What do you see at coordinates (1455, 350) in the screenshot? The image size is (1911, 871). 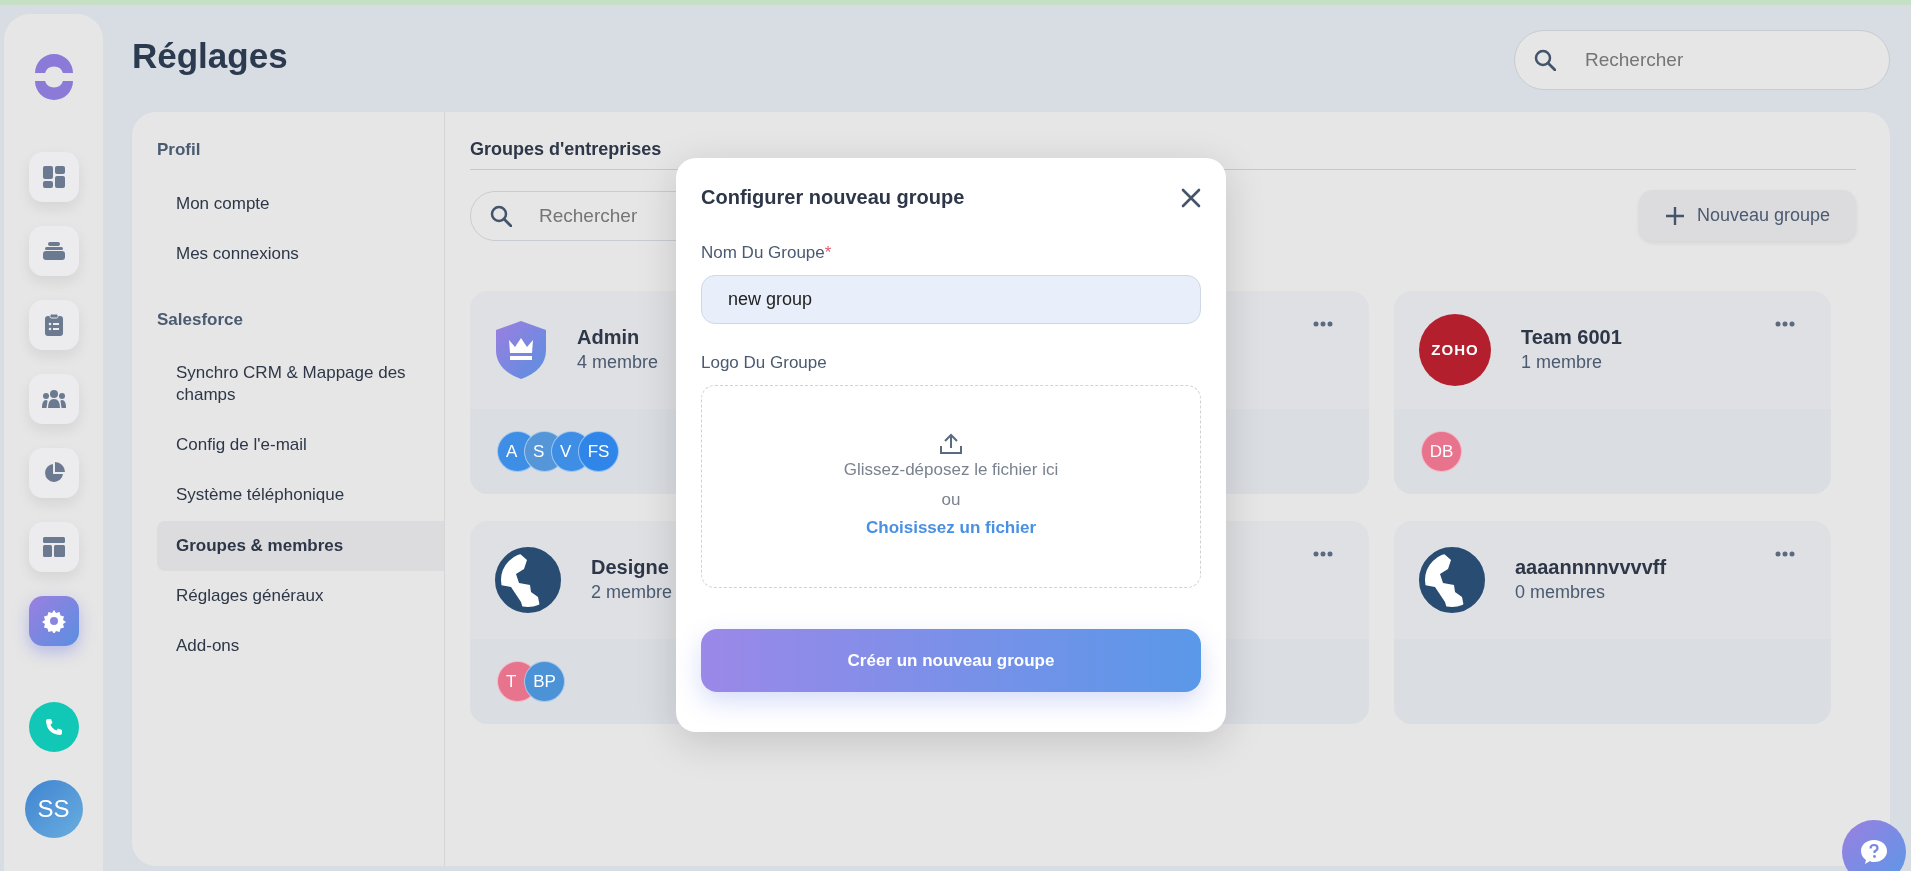 I see `logo-zoho: ZOHO` at bounding box center [1455, 350].